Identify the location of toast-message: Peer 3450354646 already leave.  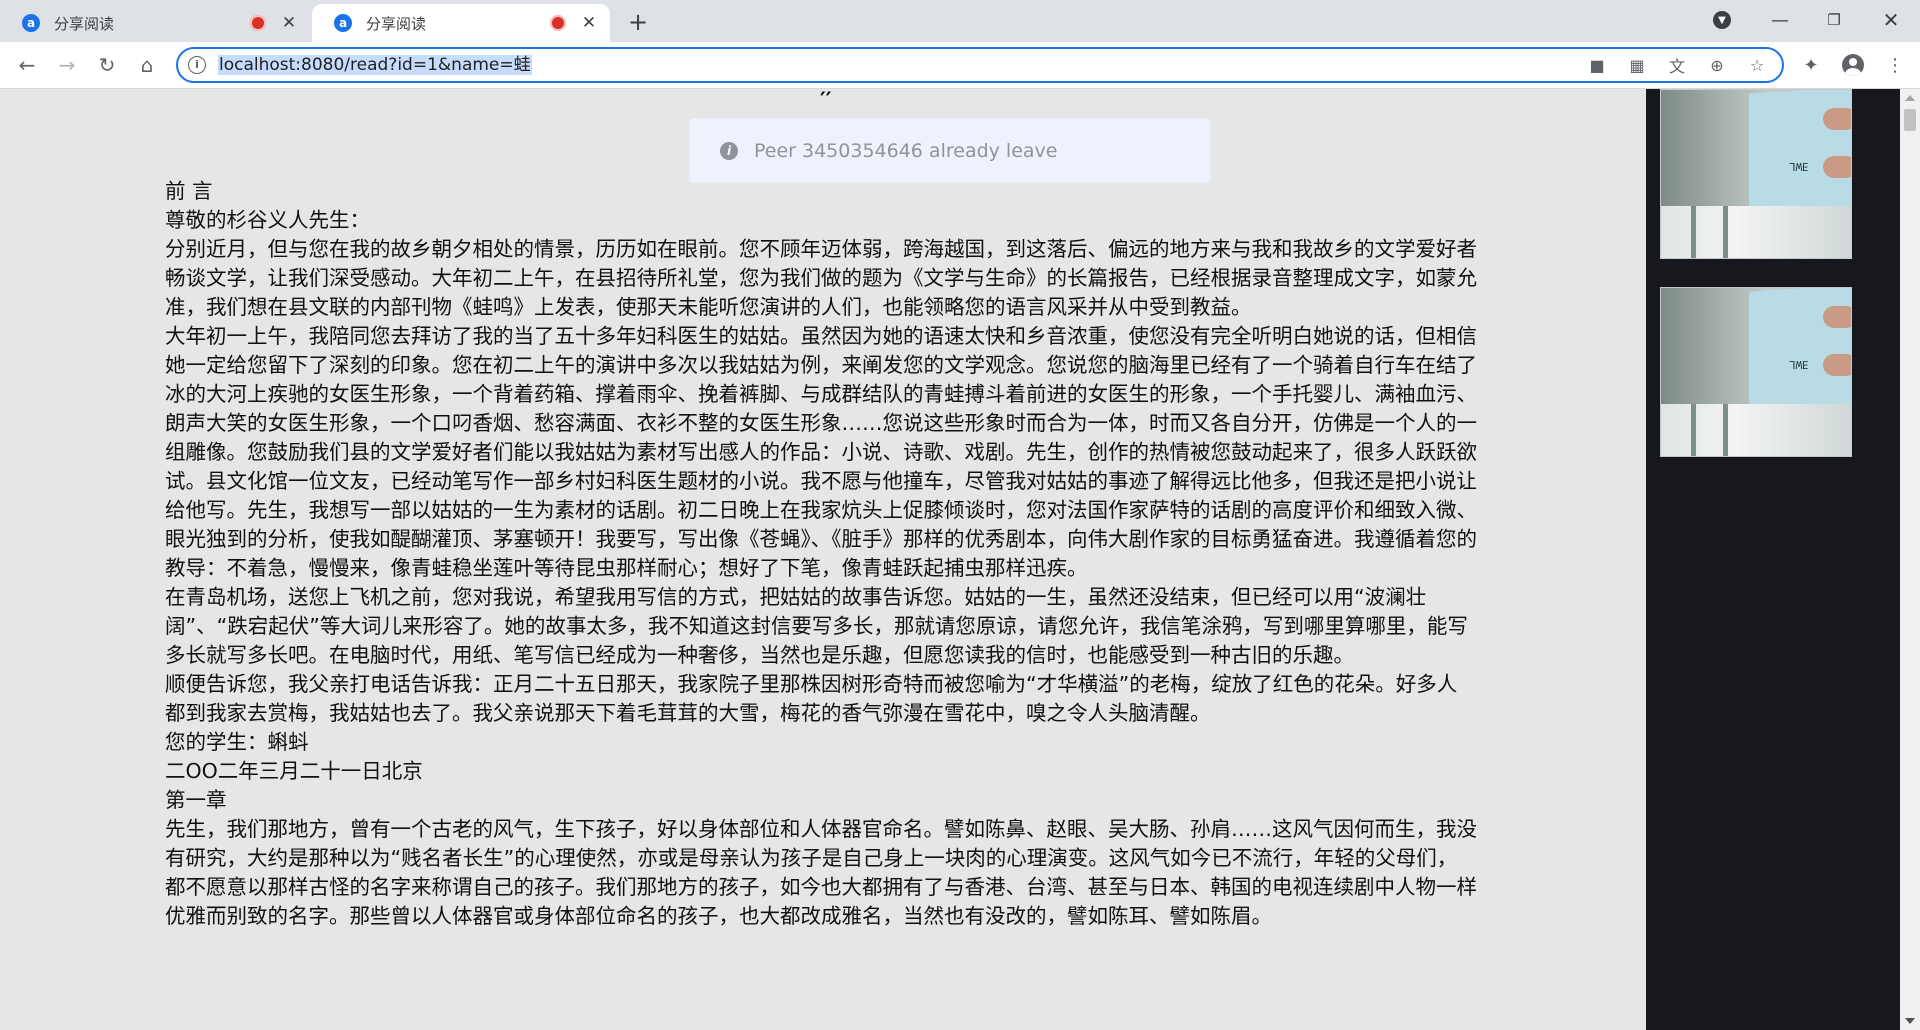
(906, 150).